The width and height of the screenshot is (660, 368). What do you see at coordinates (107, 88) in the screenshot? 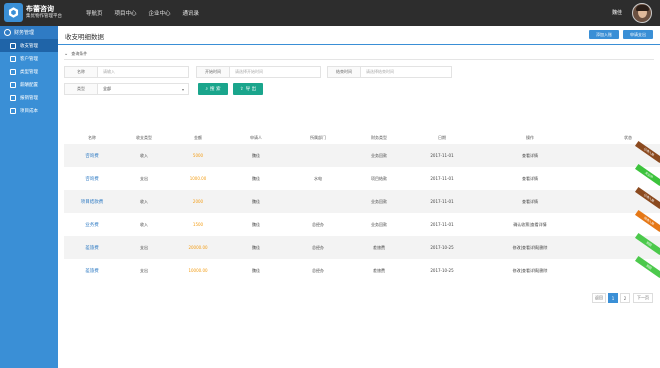
I see `type-select-value: 全部` at bounding box center [107, 88].